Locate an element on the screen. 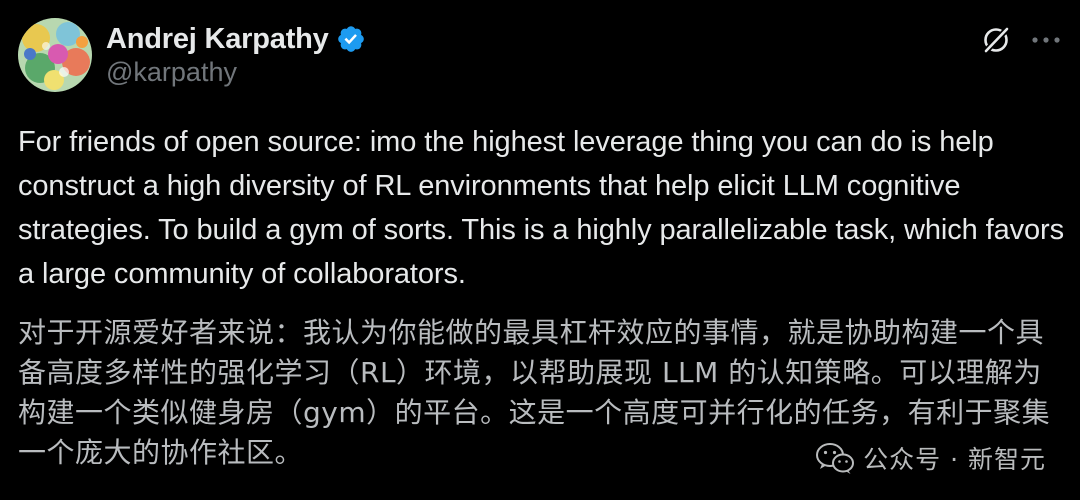  watermark: 公众号 · 新智元 is located at coordinates (930, 458).